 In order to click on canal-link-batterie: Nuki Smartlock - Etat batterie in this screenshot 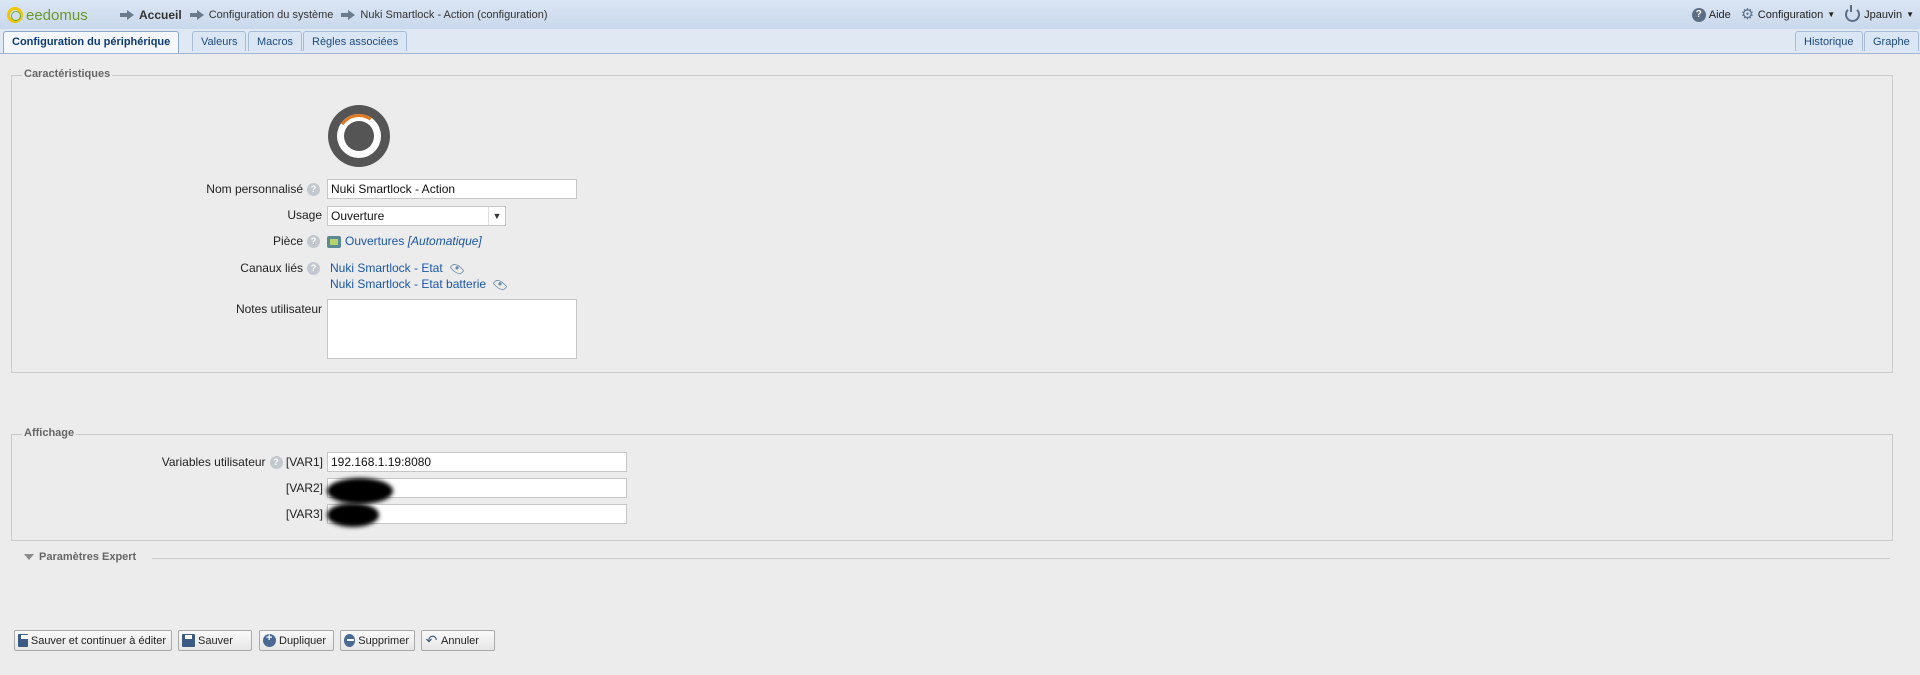, I will do `click(419, 285)`.